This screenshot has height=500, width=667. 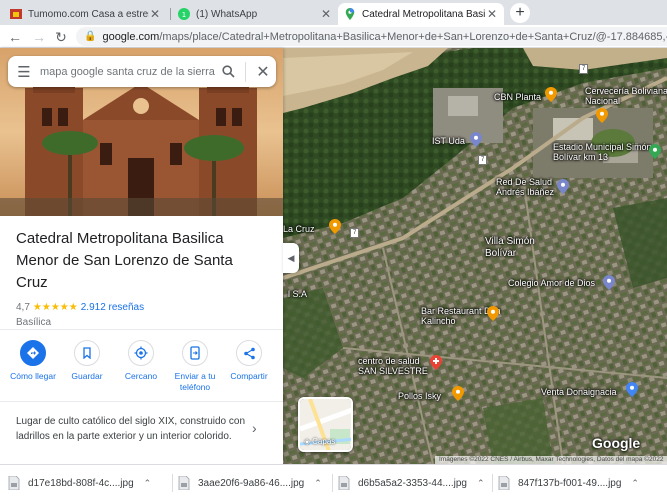 What do you see at coordinates (307, 441) in the screenshot?
I see `layers-icon: ◈` at bounding box center [307, 441].